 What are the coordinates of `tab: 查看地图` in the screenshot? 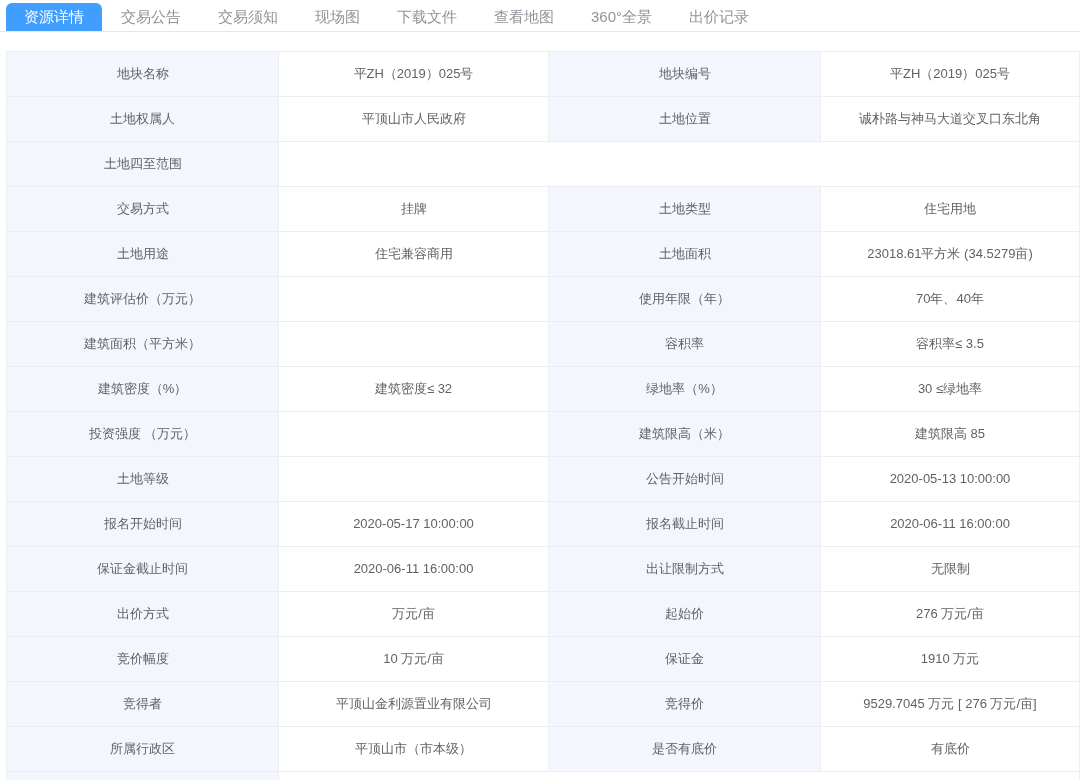 It's located at (524, 17).